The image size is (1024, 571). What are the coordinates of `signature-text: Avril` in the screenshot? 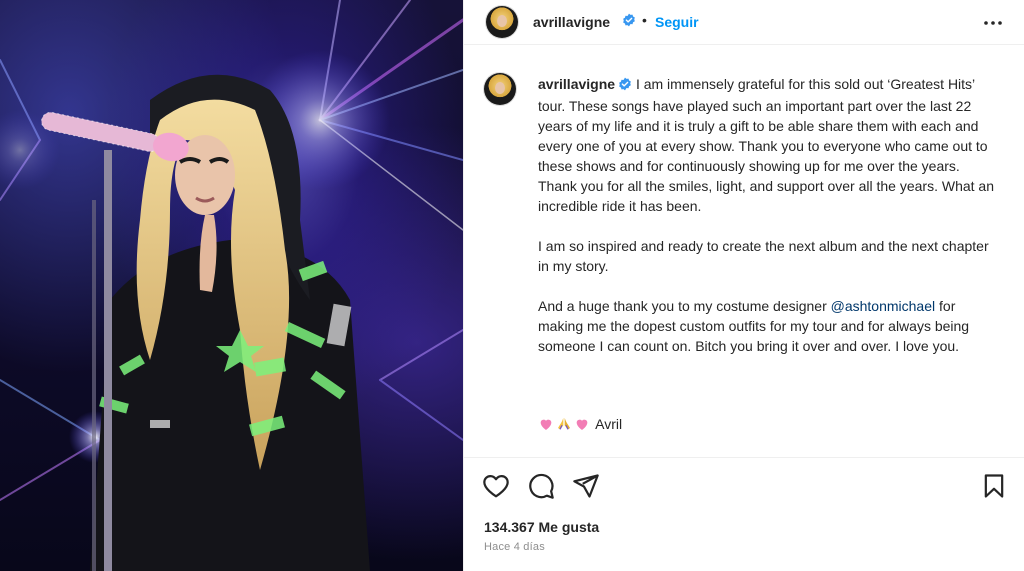 It's located at (609, 424).